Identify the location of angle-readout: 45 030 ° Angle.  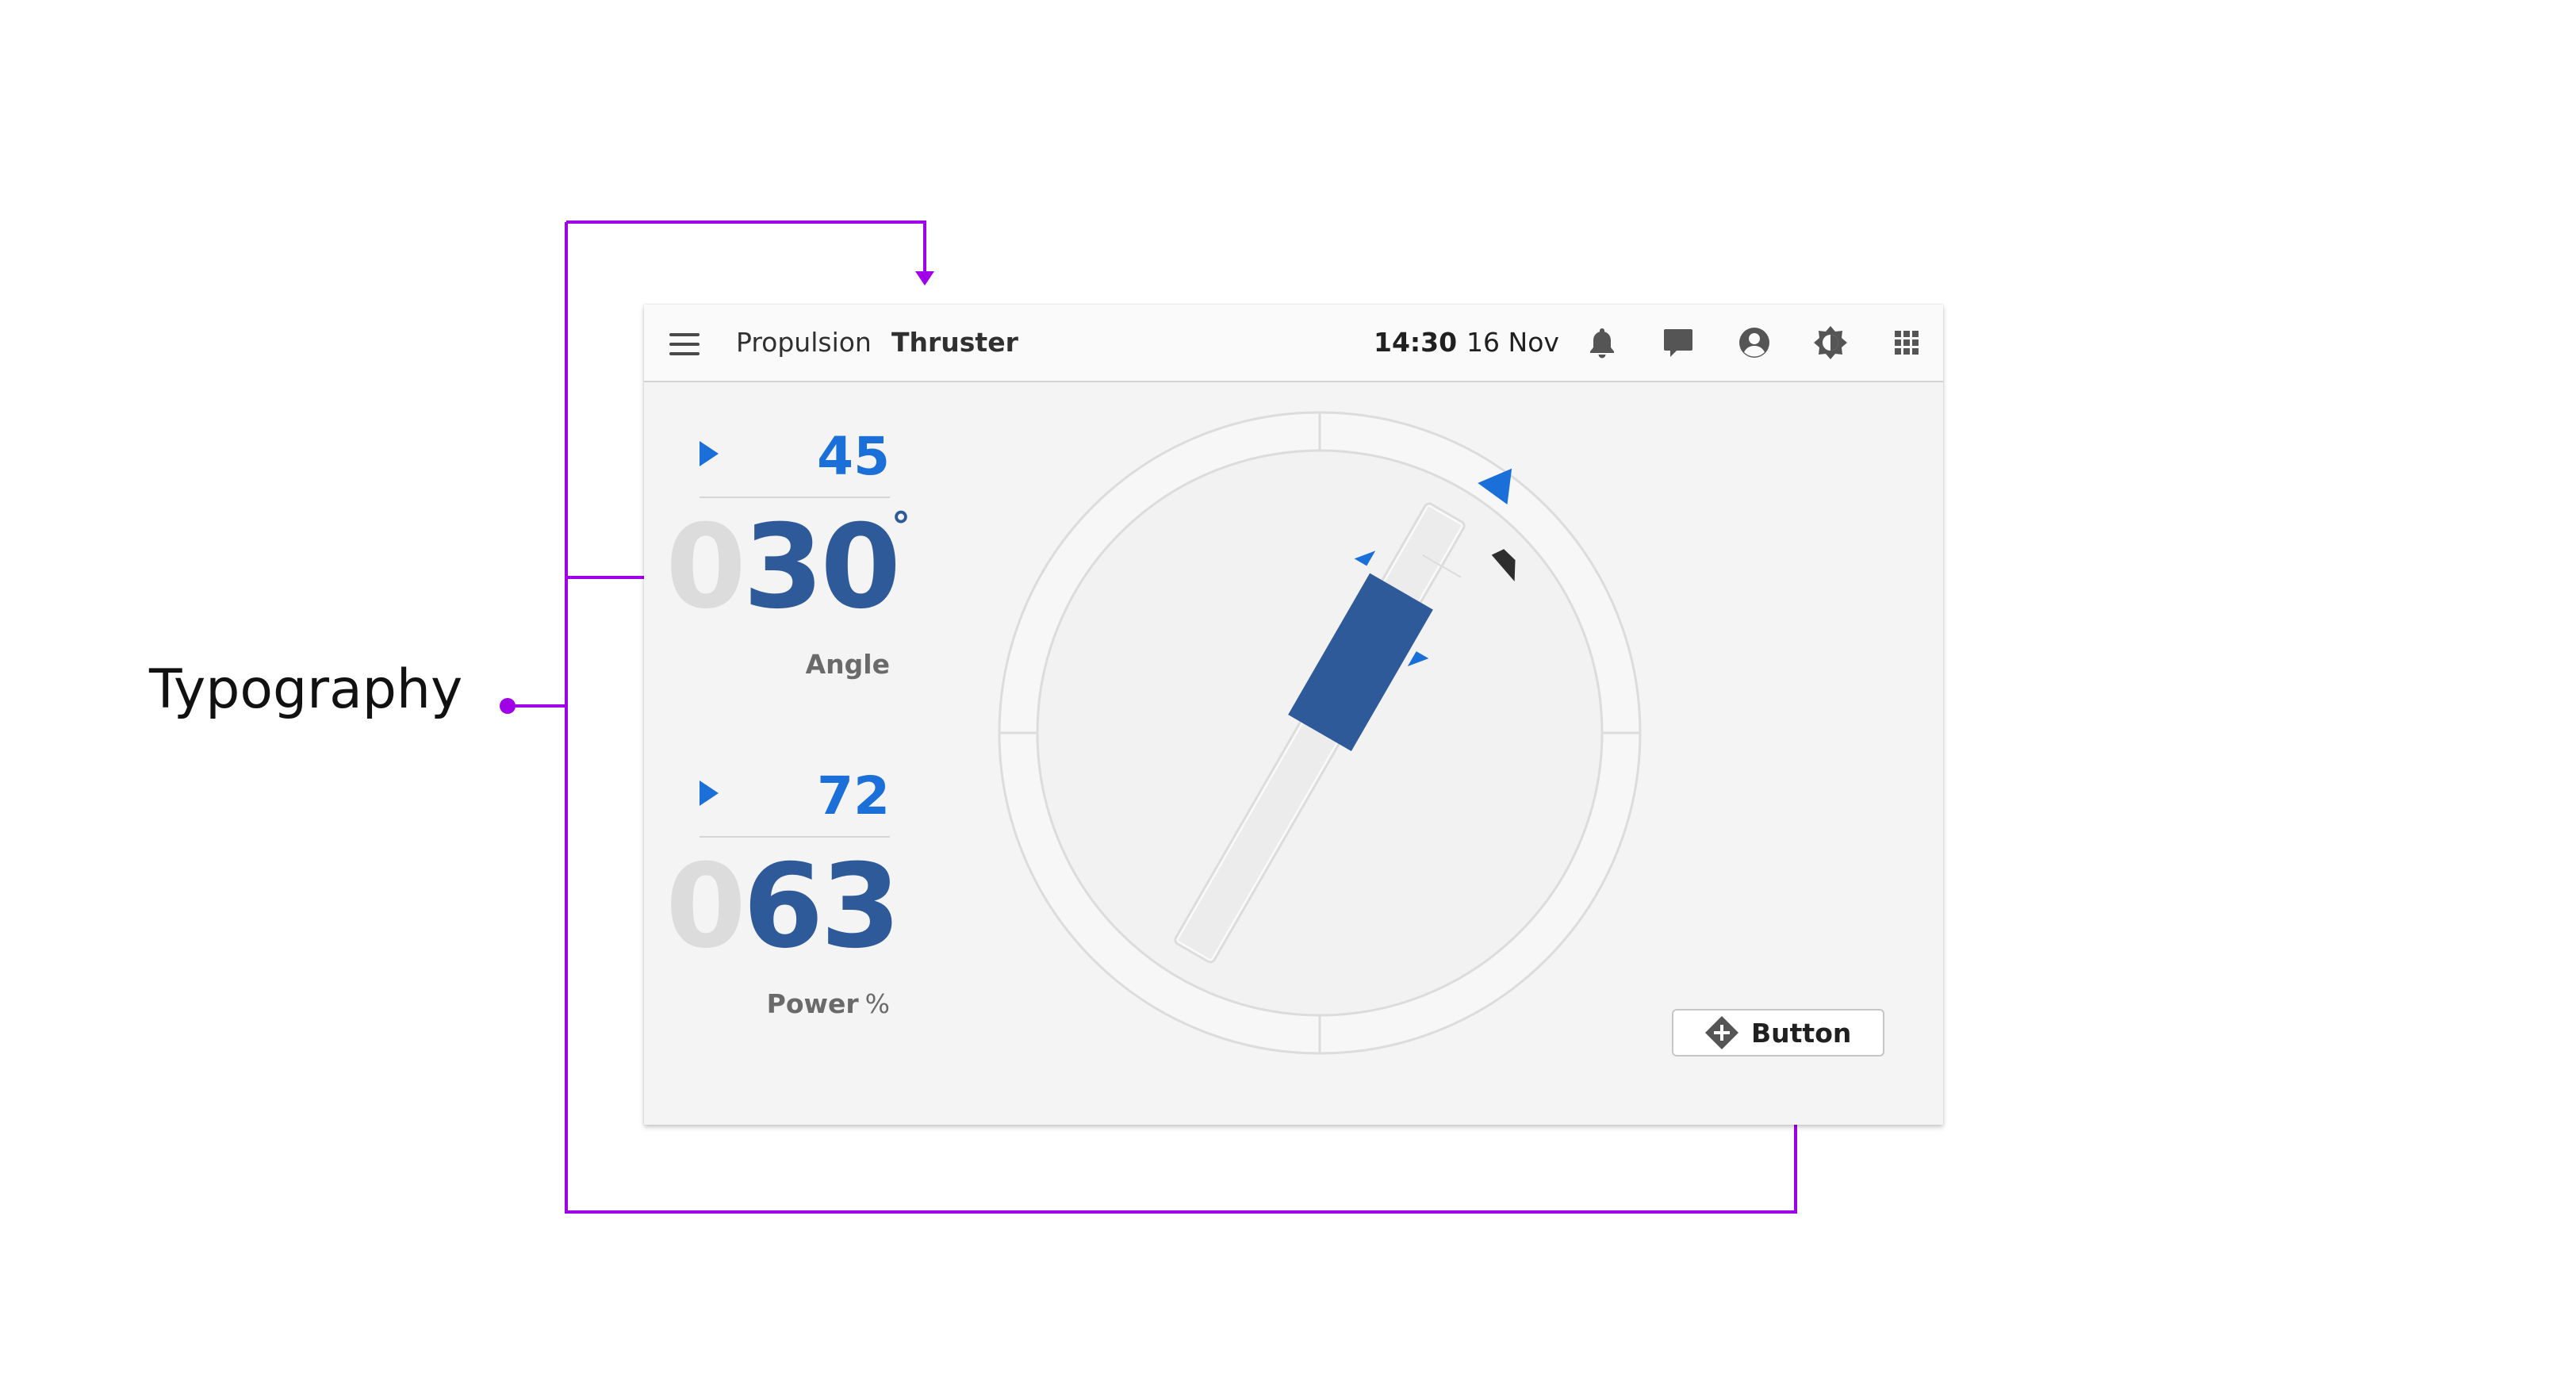
(788, 560).